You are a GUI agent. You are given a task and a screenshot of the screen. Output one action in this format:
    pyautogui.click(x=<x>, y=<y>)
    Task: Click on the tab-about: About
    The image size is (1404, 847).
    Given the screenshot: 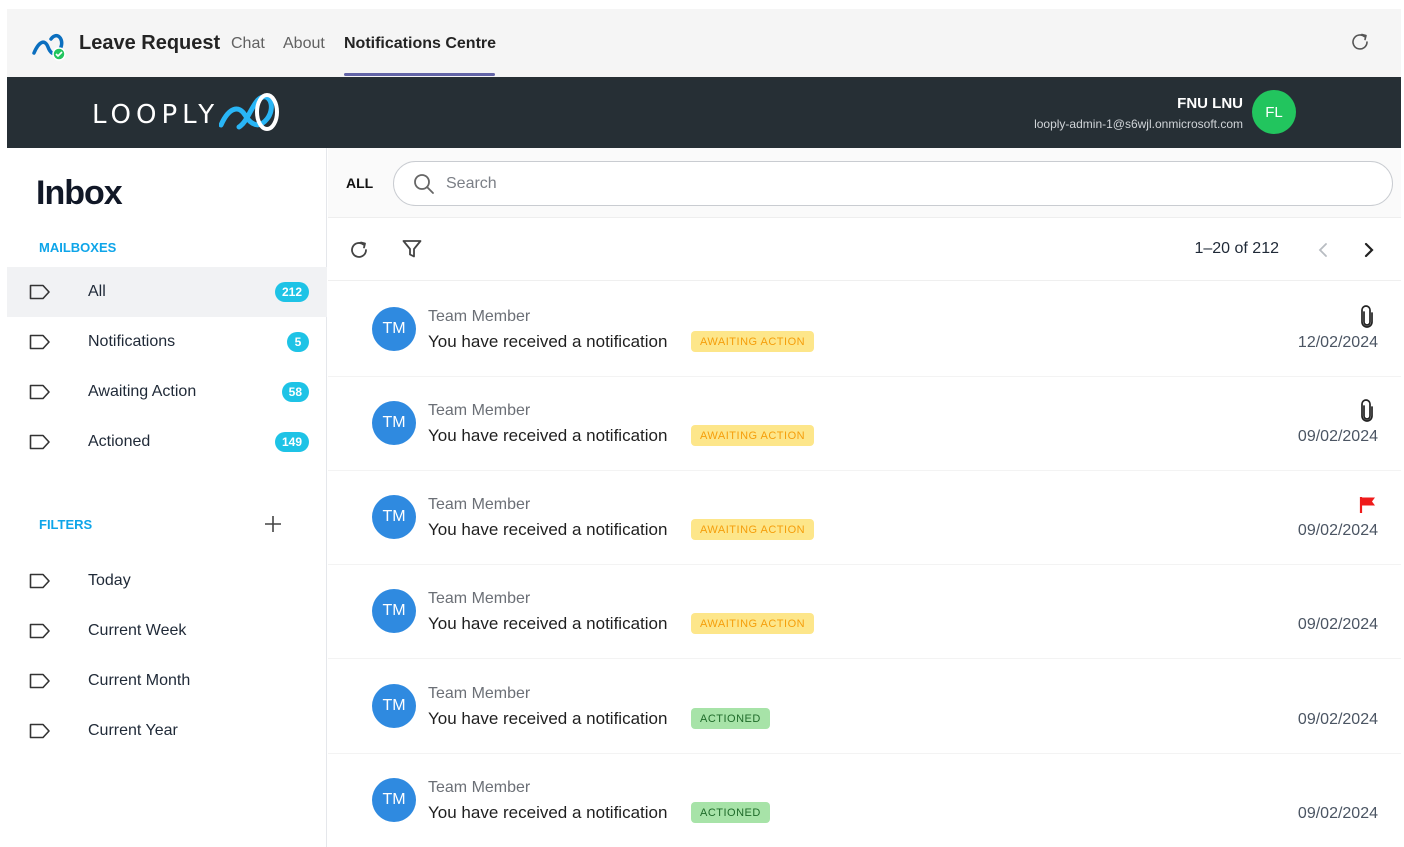 What is the action you would take?
    pyautogui.click(x=304, y=44)
    